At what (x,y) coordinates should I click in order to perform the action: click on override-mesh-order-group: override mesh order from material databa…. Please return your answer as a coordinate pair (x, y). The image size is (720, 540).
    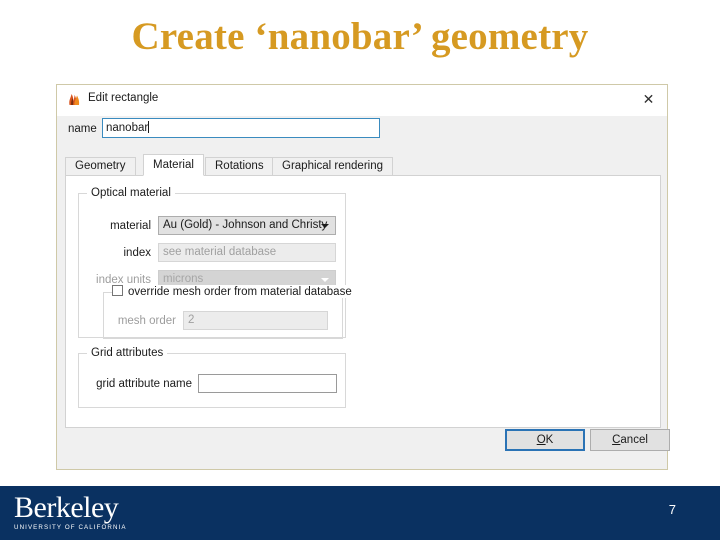
    Looking at the image, I should click on (229, 312).